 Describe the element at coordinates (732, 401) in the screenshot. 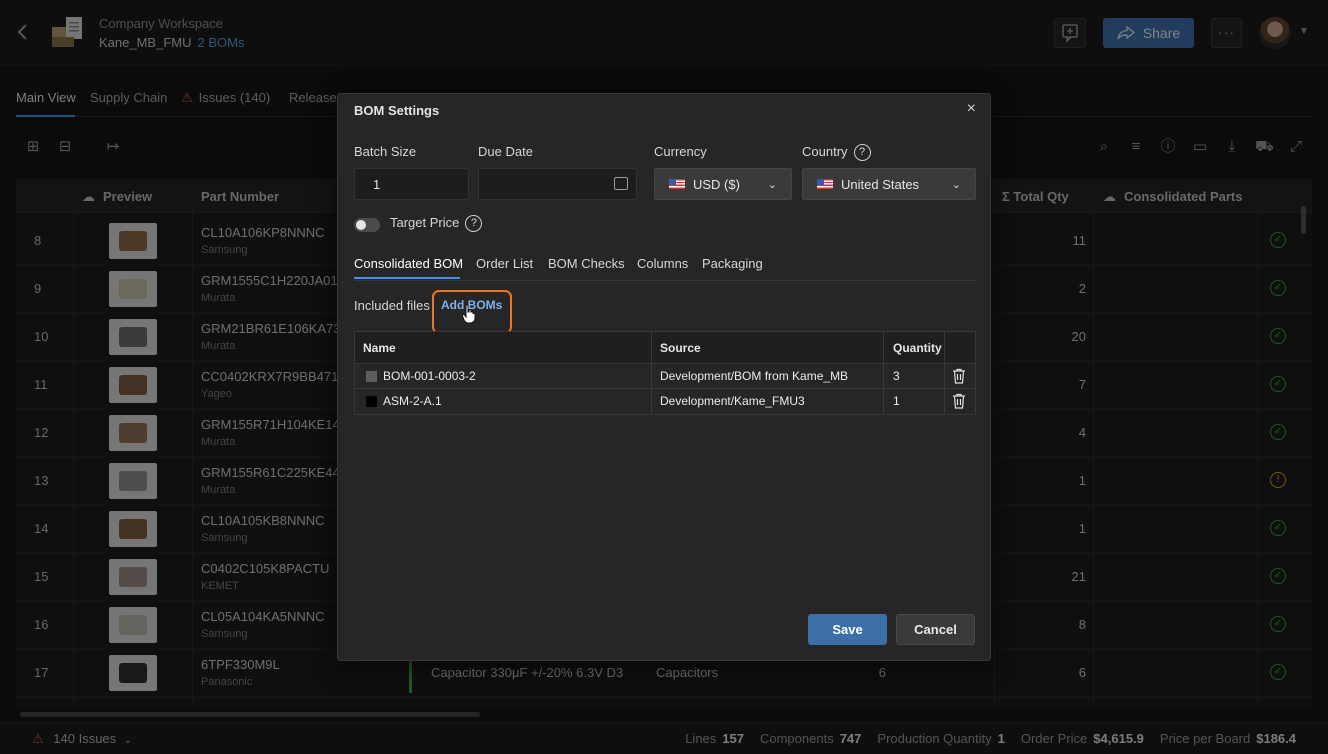

I see `file-source: Development/Kame_FMU3` at that location.